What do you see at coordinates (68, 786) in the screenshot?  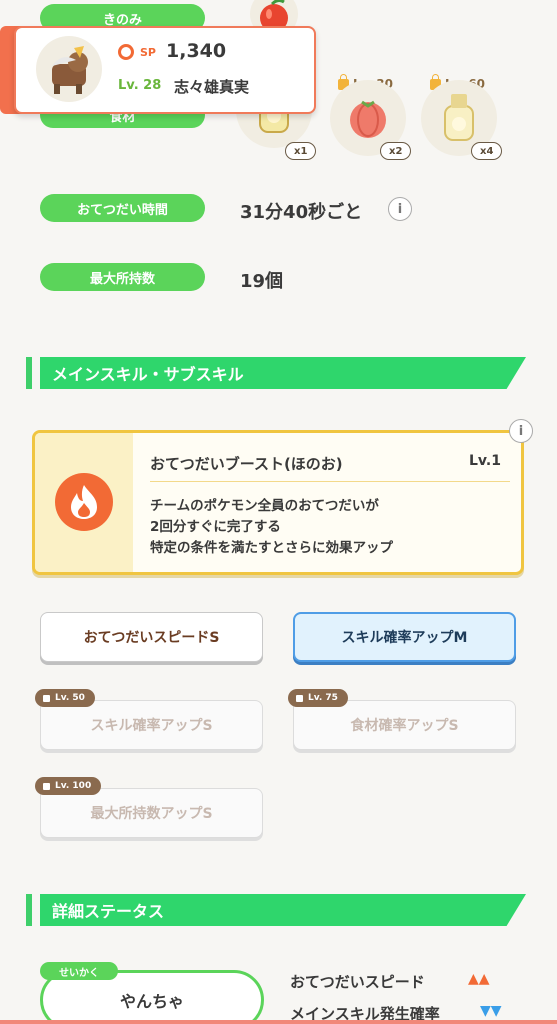 I see `sub-skill-5-unlock-badge: Lv. 100` at bounding box center [68, 786].